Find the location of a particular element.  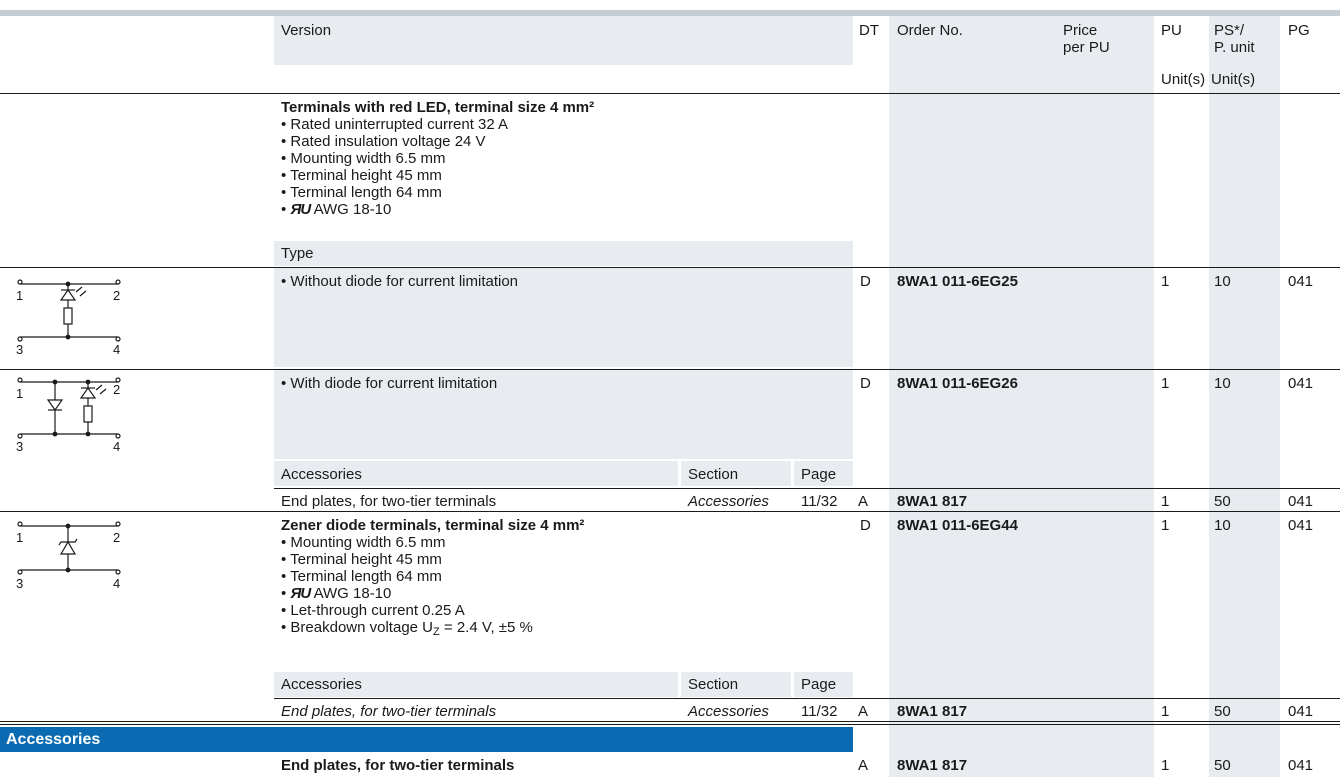

header-order-no: Order No. is located at coordinates (930, 30).